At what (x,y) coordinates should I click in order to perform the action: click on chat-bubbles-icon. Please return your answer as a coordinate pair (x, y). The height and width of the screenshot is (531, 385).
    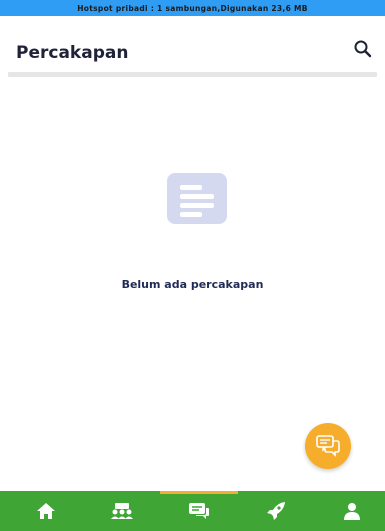
    Looking at the image, I should click on (328, 446).